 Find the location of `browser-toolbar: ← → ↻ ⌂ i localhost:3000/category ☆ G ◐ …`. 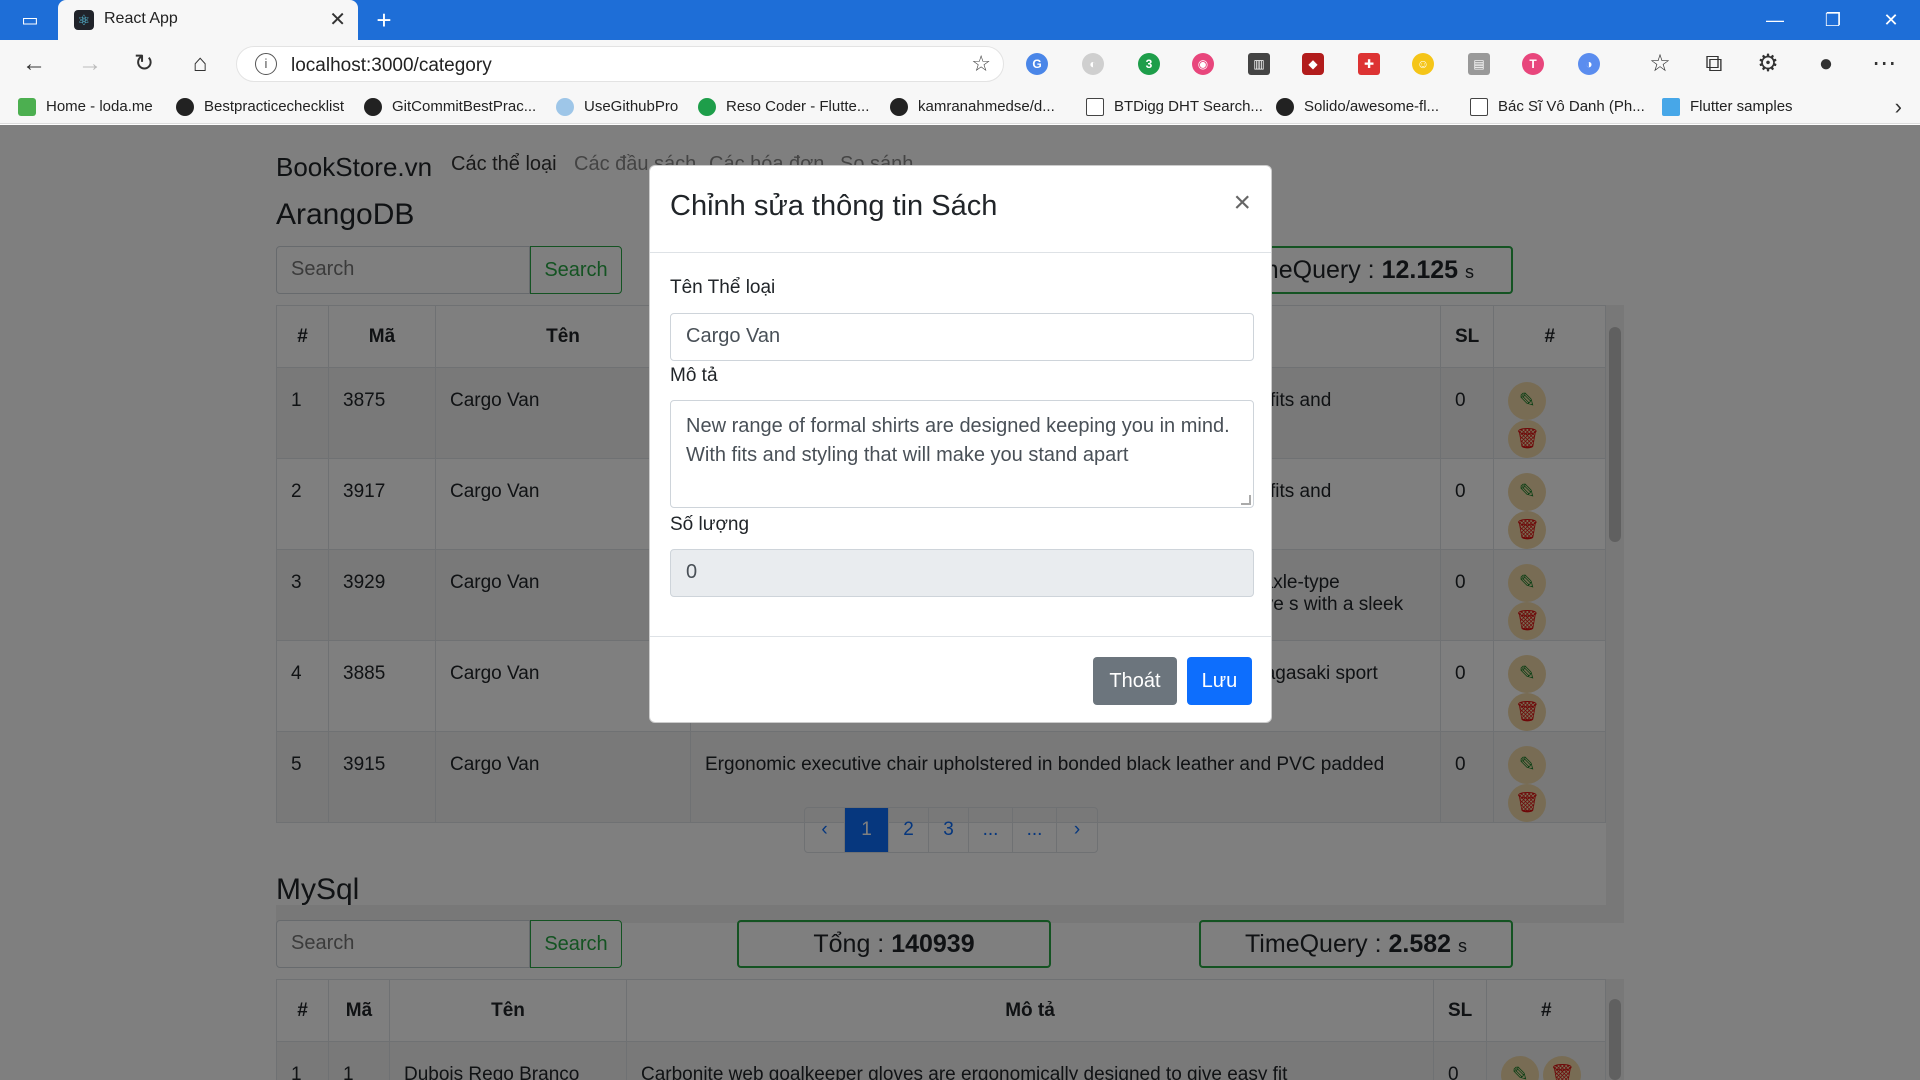

browser-toolbar: ← → ↻ ⌂ i localhost:3000/category ☆ G ◐ … is located at coordinates (960, 64).